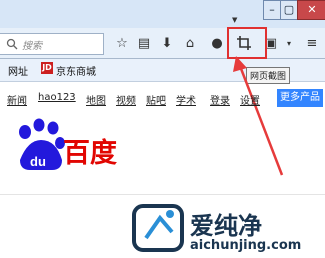 The height and width of the screenshot is (258, 325). Describe the element at coordinates (158, 228) in the screenshot. I see `watermark-logo` at that location.